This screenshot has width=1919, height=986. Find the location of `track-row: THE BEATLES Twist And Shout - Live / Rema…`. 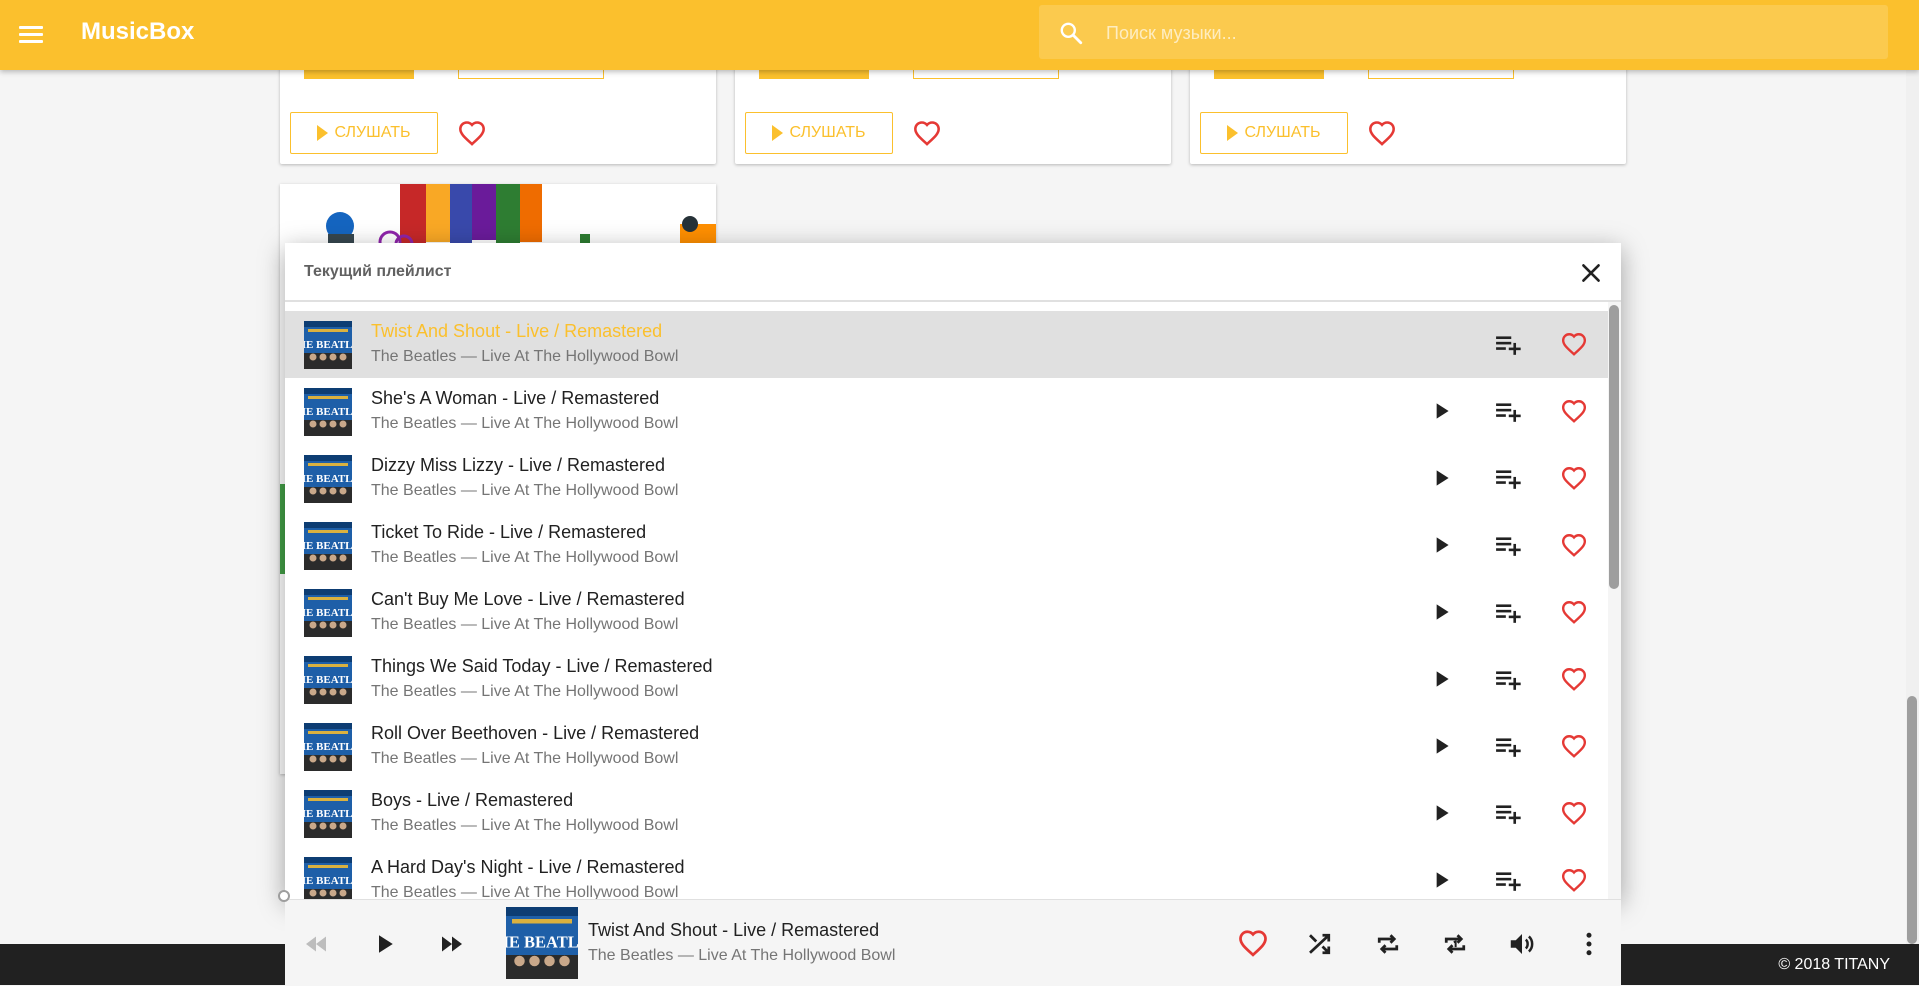

track-row: THE BEATLES Twist And Shout - Live / Rema… is located at coordinates (947, 344).